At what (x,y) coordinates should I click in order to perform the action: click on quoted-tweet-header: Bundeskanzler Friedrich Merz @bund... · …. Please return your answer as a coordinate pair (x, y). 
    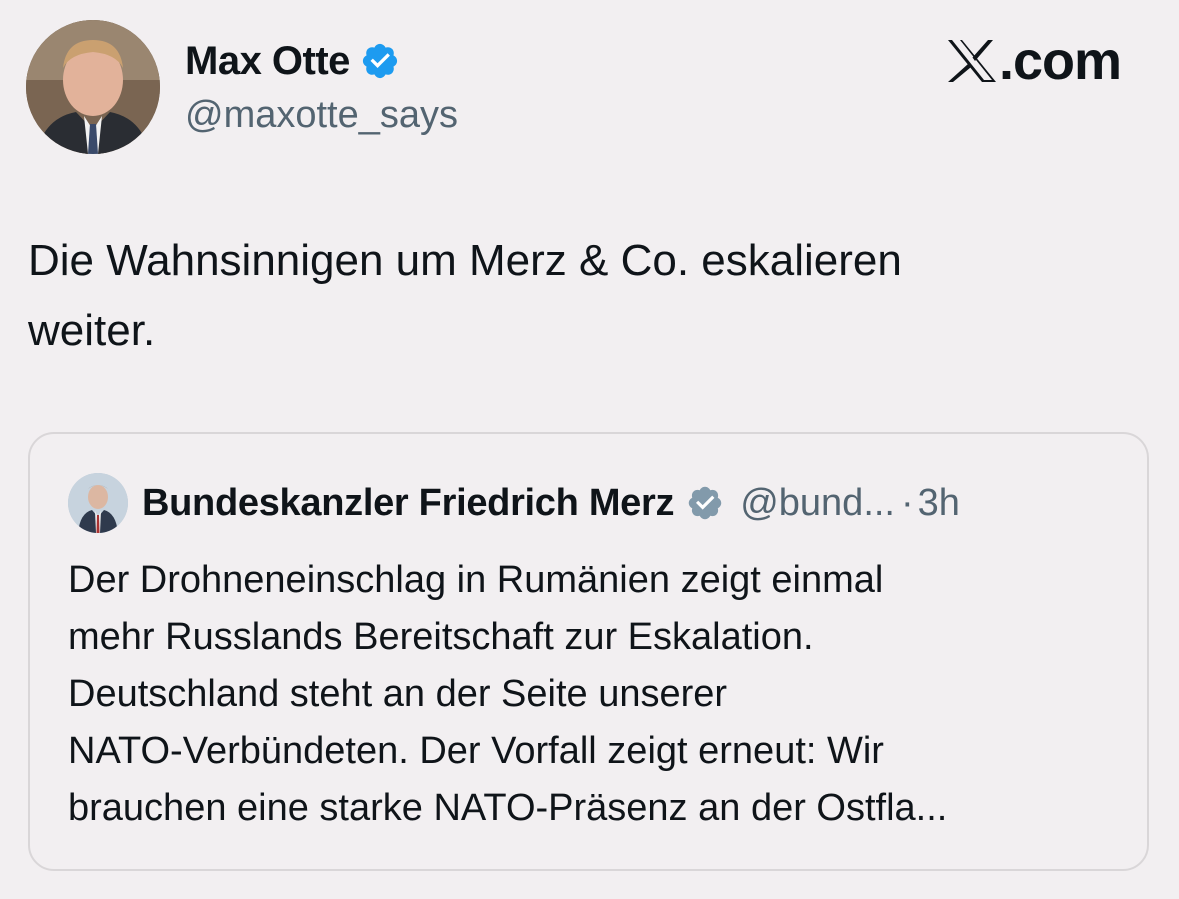
    Looking at the image, I should click on (514, 503).